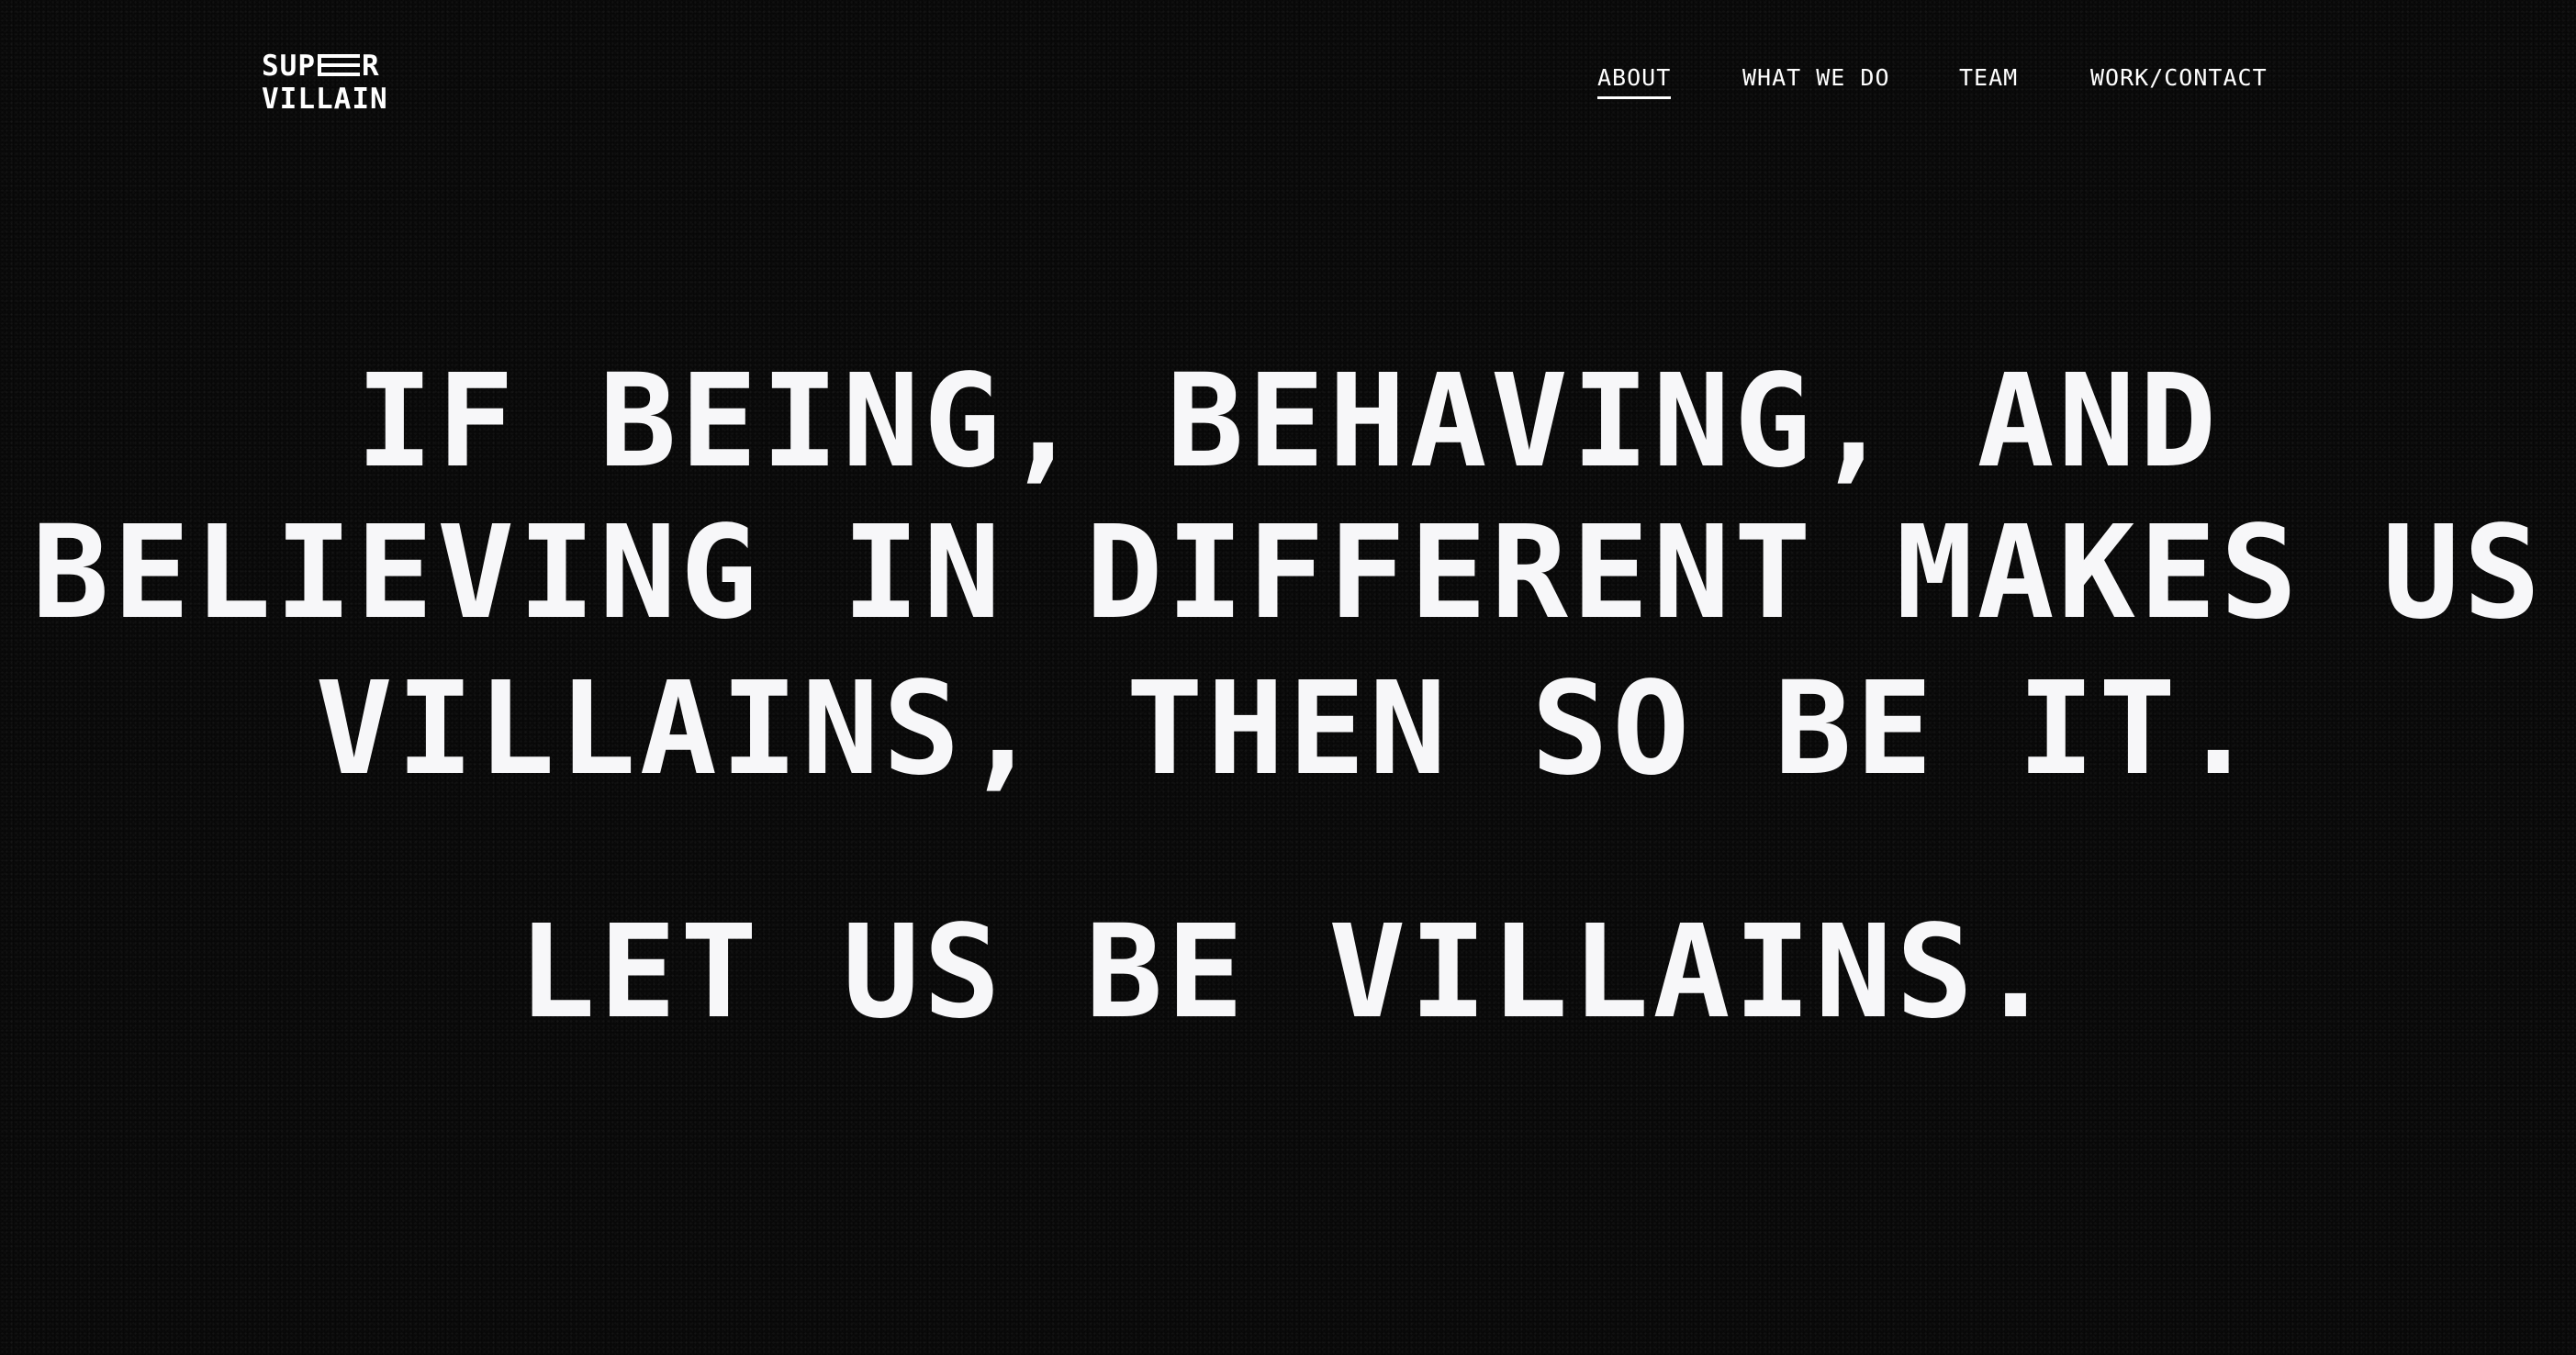 Image resolution: width=2576 pixels, height=1355 pixels. What do you see at coordinates (1988, 77) in the screenshot?
I see `nav-team: TEAM` at bounding box center [1988, 77].